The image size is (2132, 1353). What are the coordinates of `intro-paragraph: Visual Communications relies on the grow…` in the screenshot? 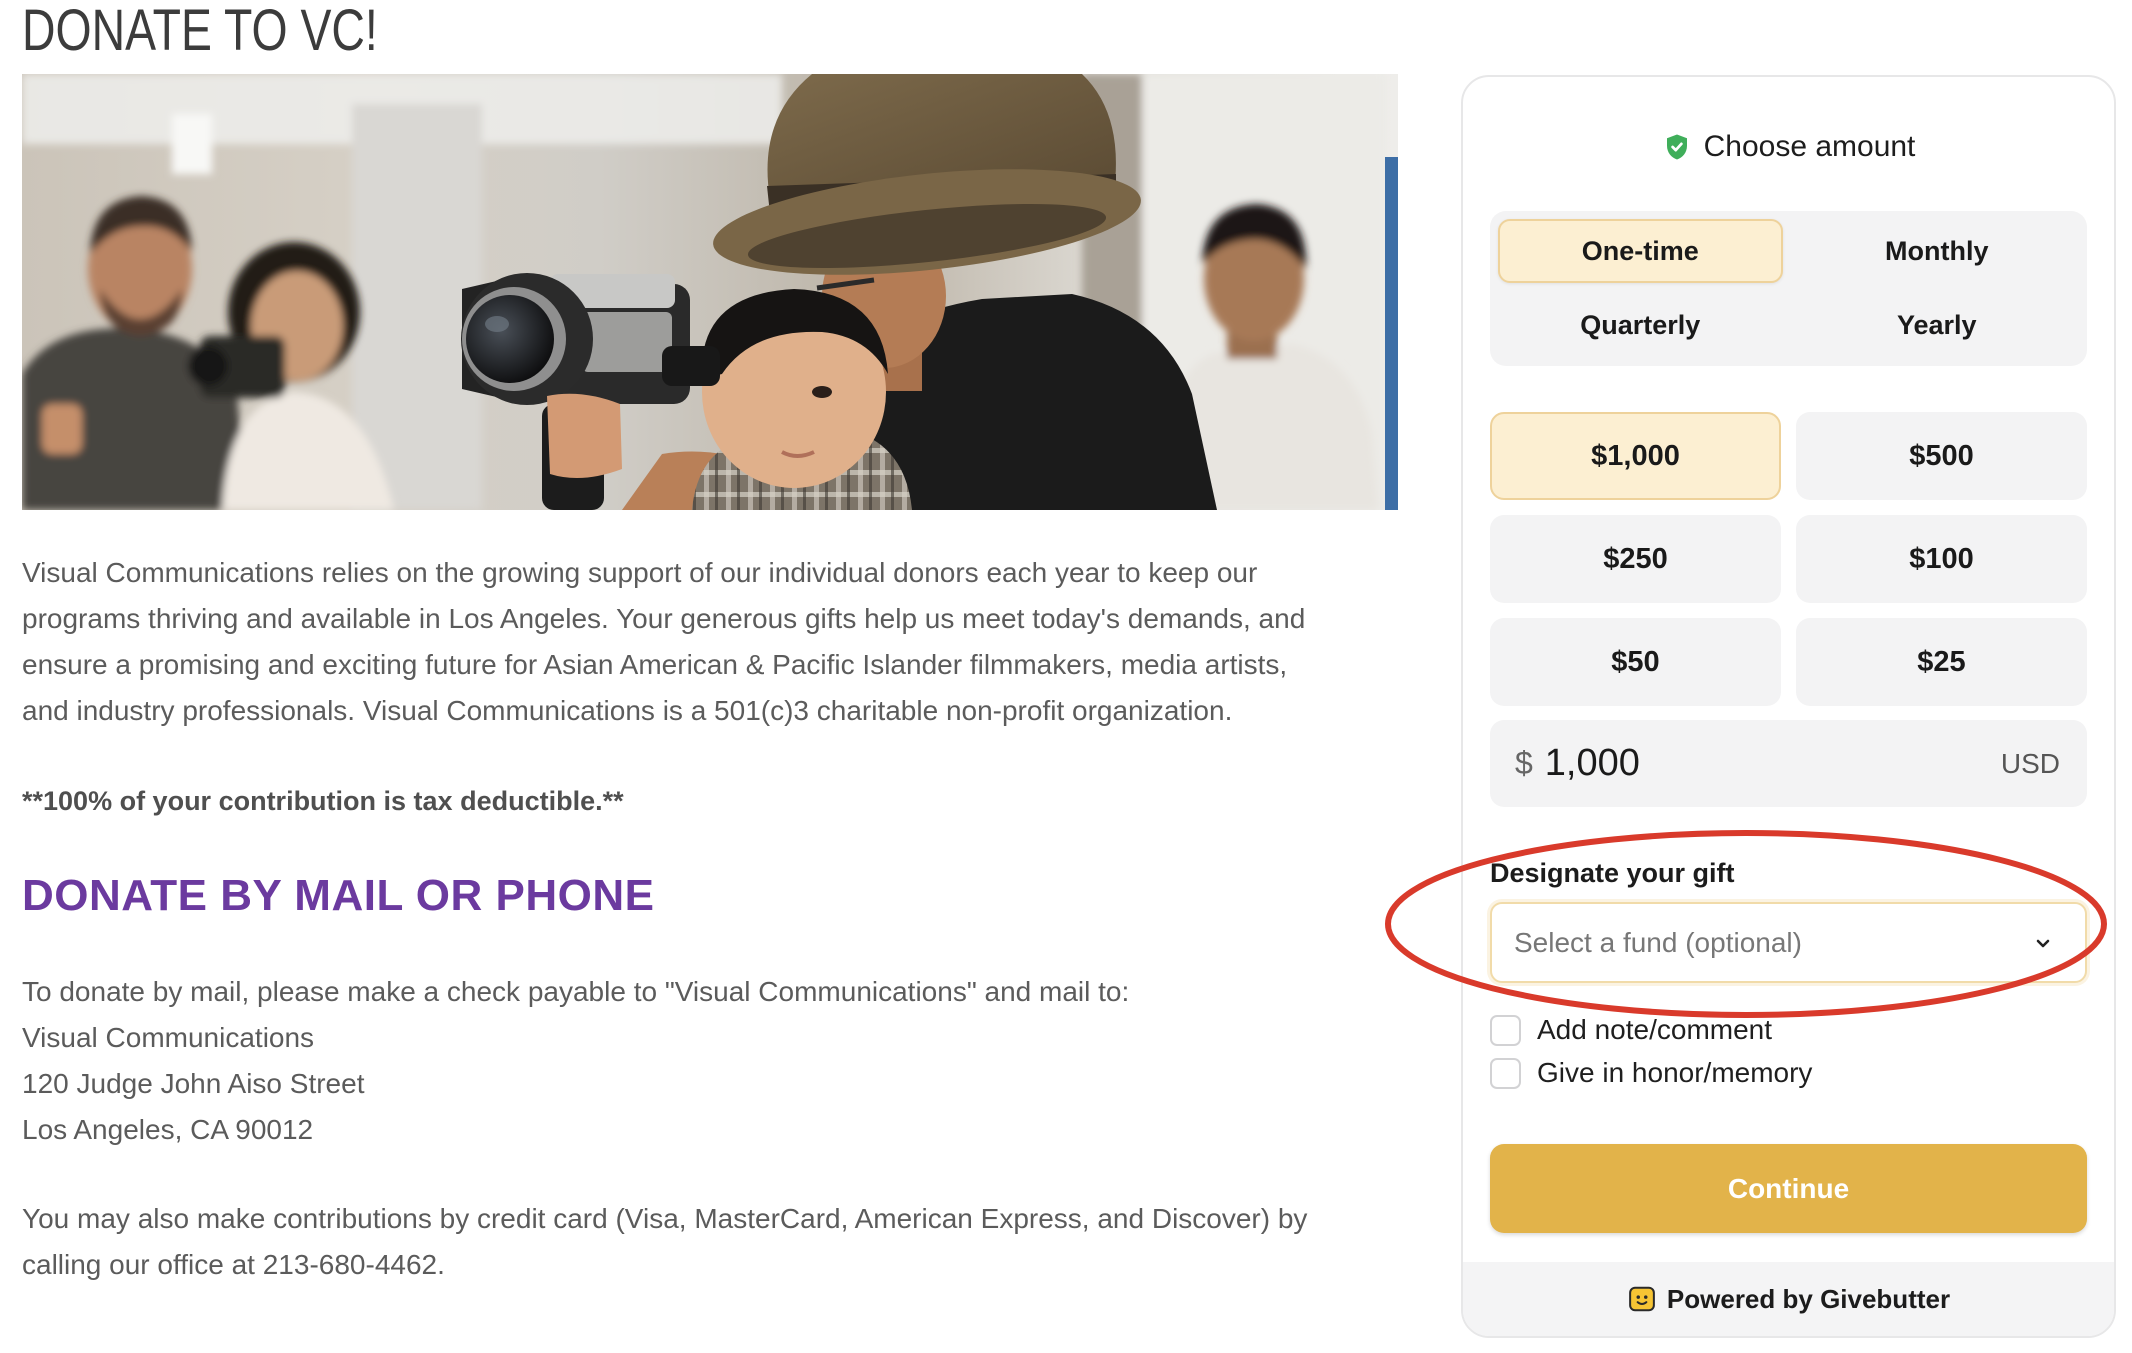 It's located at (663, 642).